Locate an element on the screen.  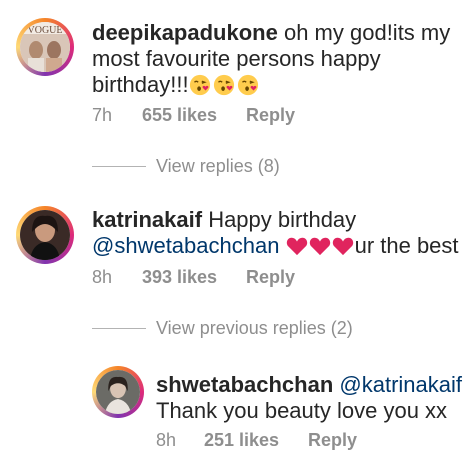
avatar-deepikapadukone: VOGUE is located at coordinates (45, 47).